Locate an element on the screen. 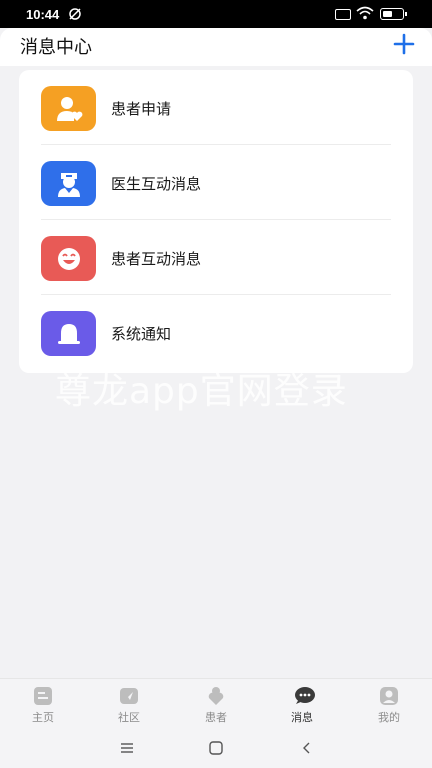 The image size is (432, 768). tab-label: 患者 is located at coordinates (216, 717).